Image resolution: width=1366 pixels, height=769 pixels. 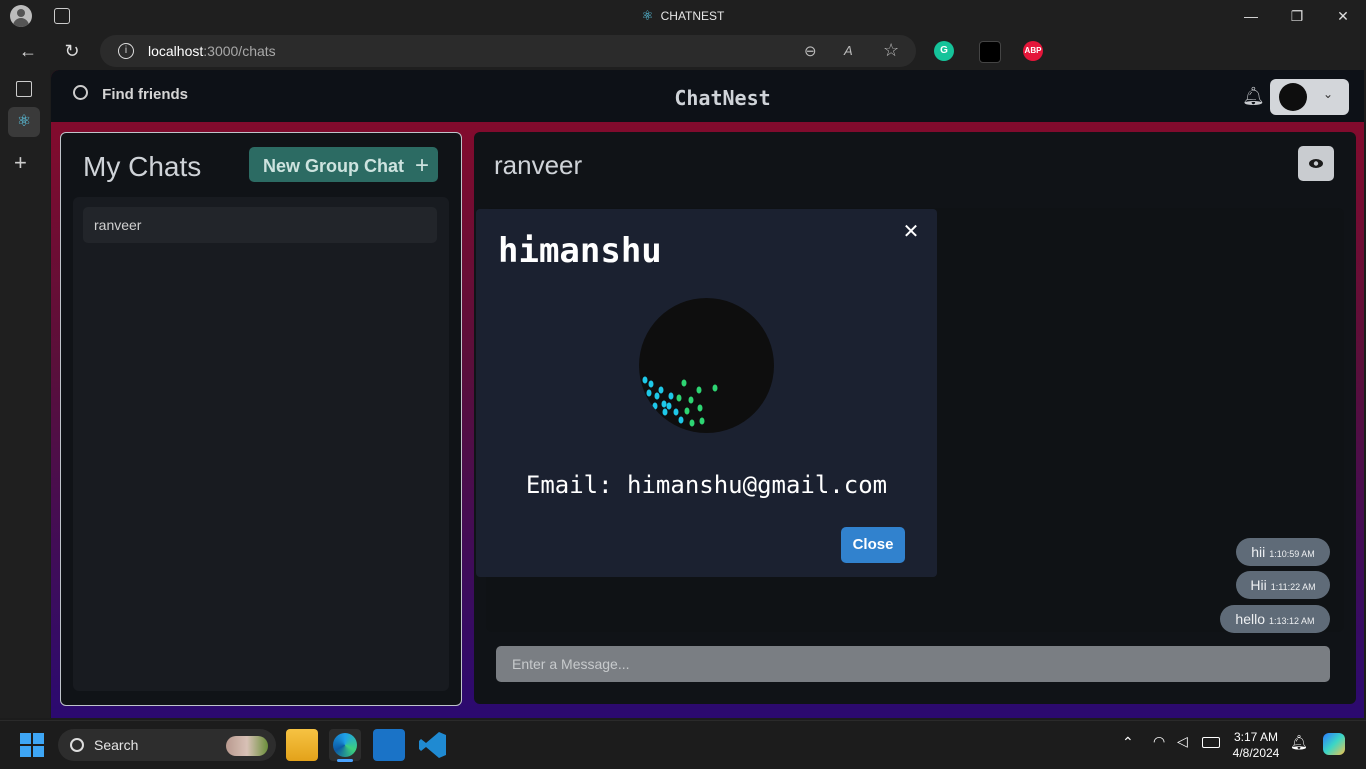 I want to click on app-header: Find friends ChatNest 🔔︎ ⌄, so click(x=707, y=96).